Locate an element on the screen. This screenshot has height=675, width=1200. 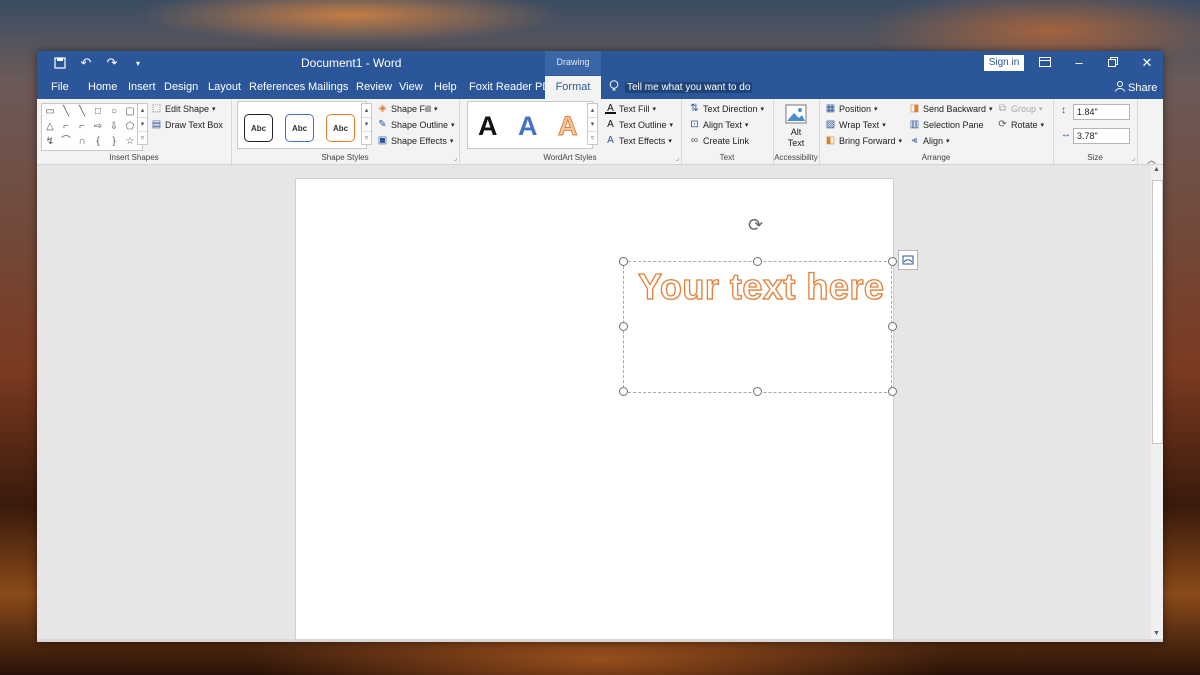
text-direction-button: ⇅ Text Direction ▾ is located at coordinates (726, 108).